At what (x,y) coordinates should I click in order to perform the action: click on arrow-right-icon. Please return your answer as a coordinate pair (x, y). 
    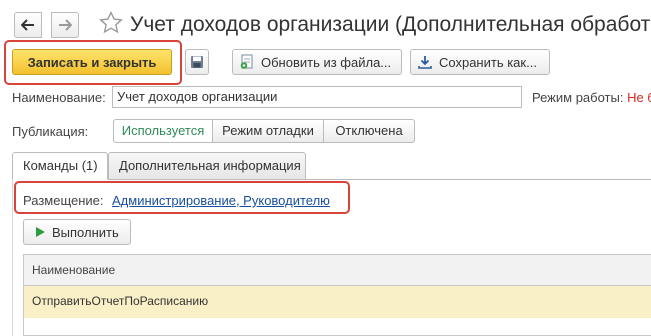
    Looking at the image, I should click on (65, 25).